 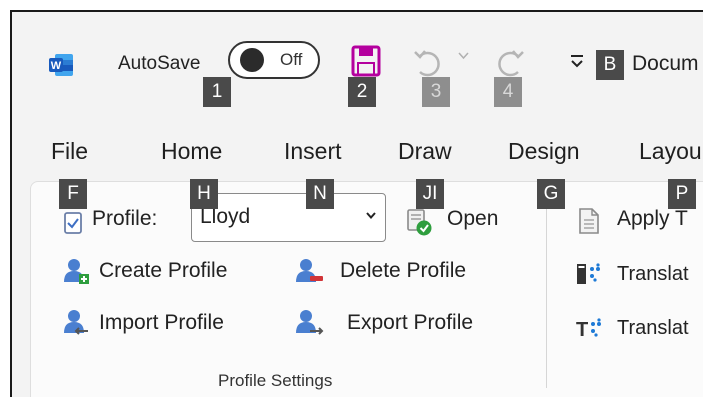 I want to click on keytip-home: H, so click(x=204, y=194).